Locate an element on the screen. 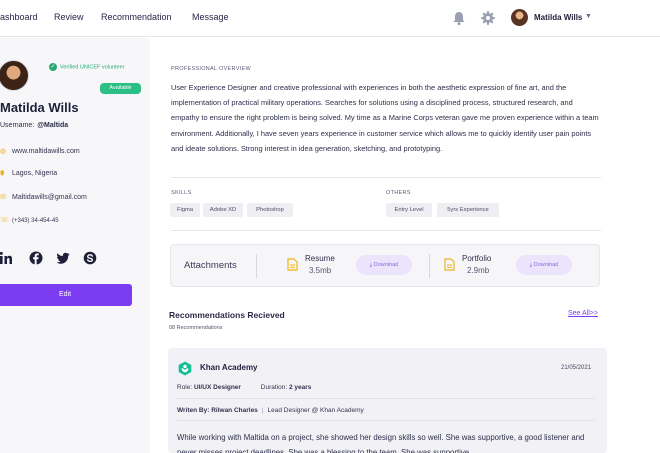  others-heading: OTHERS is located at coordinates (398, 193).